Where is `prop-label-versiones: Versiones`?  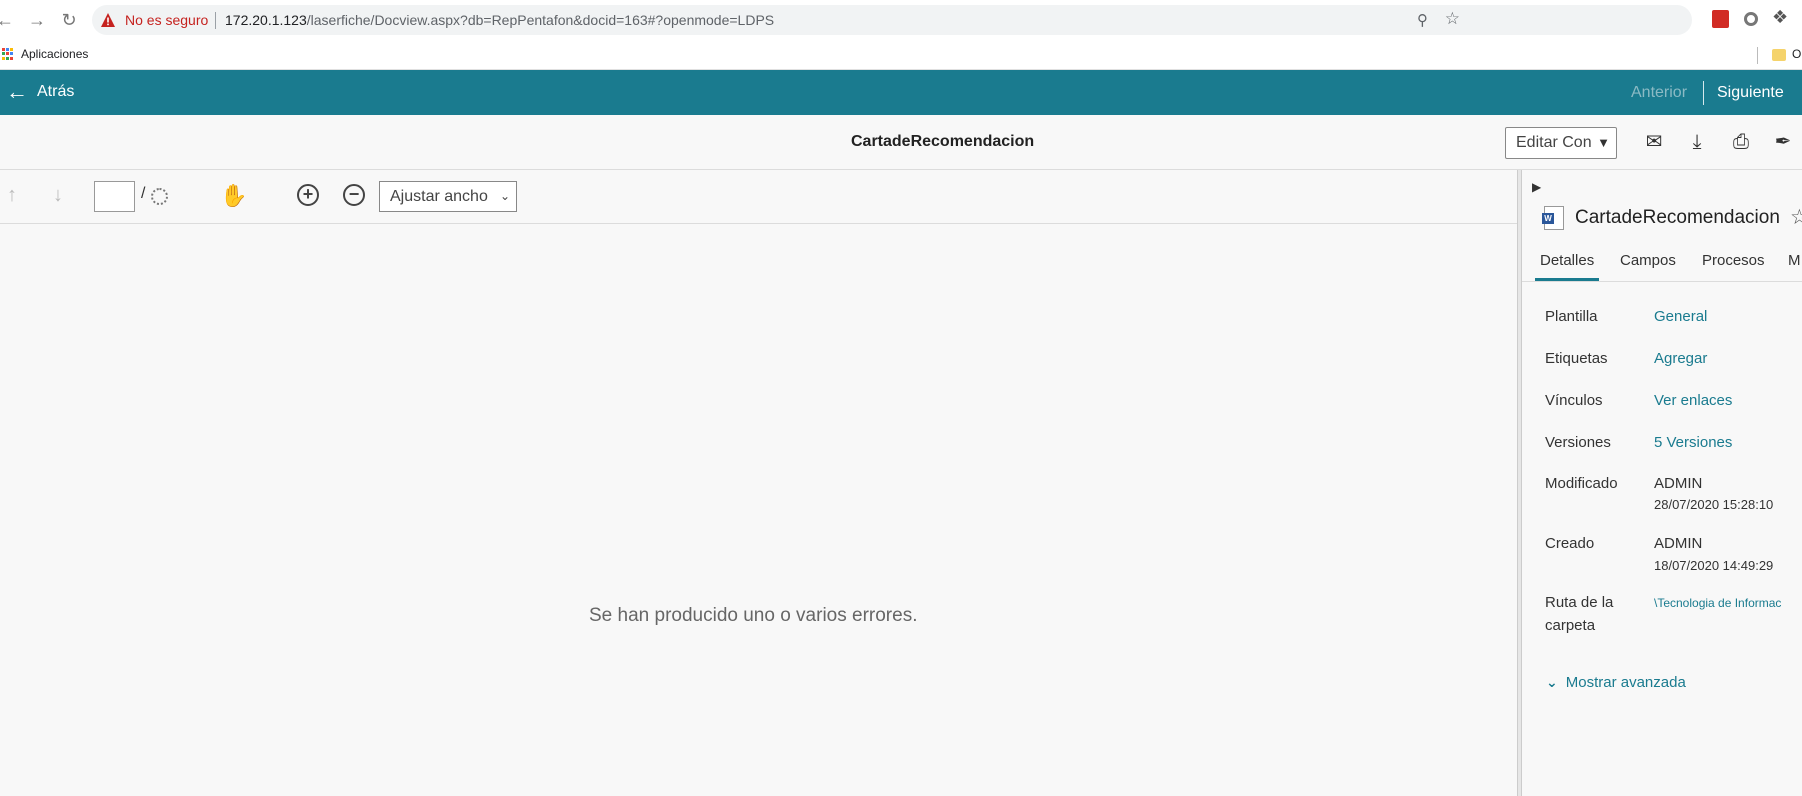
prop-label-versiones: Versiones is located at coordinates (1578, 442).